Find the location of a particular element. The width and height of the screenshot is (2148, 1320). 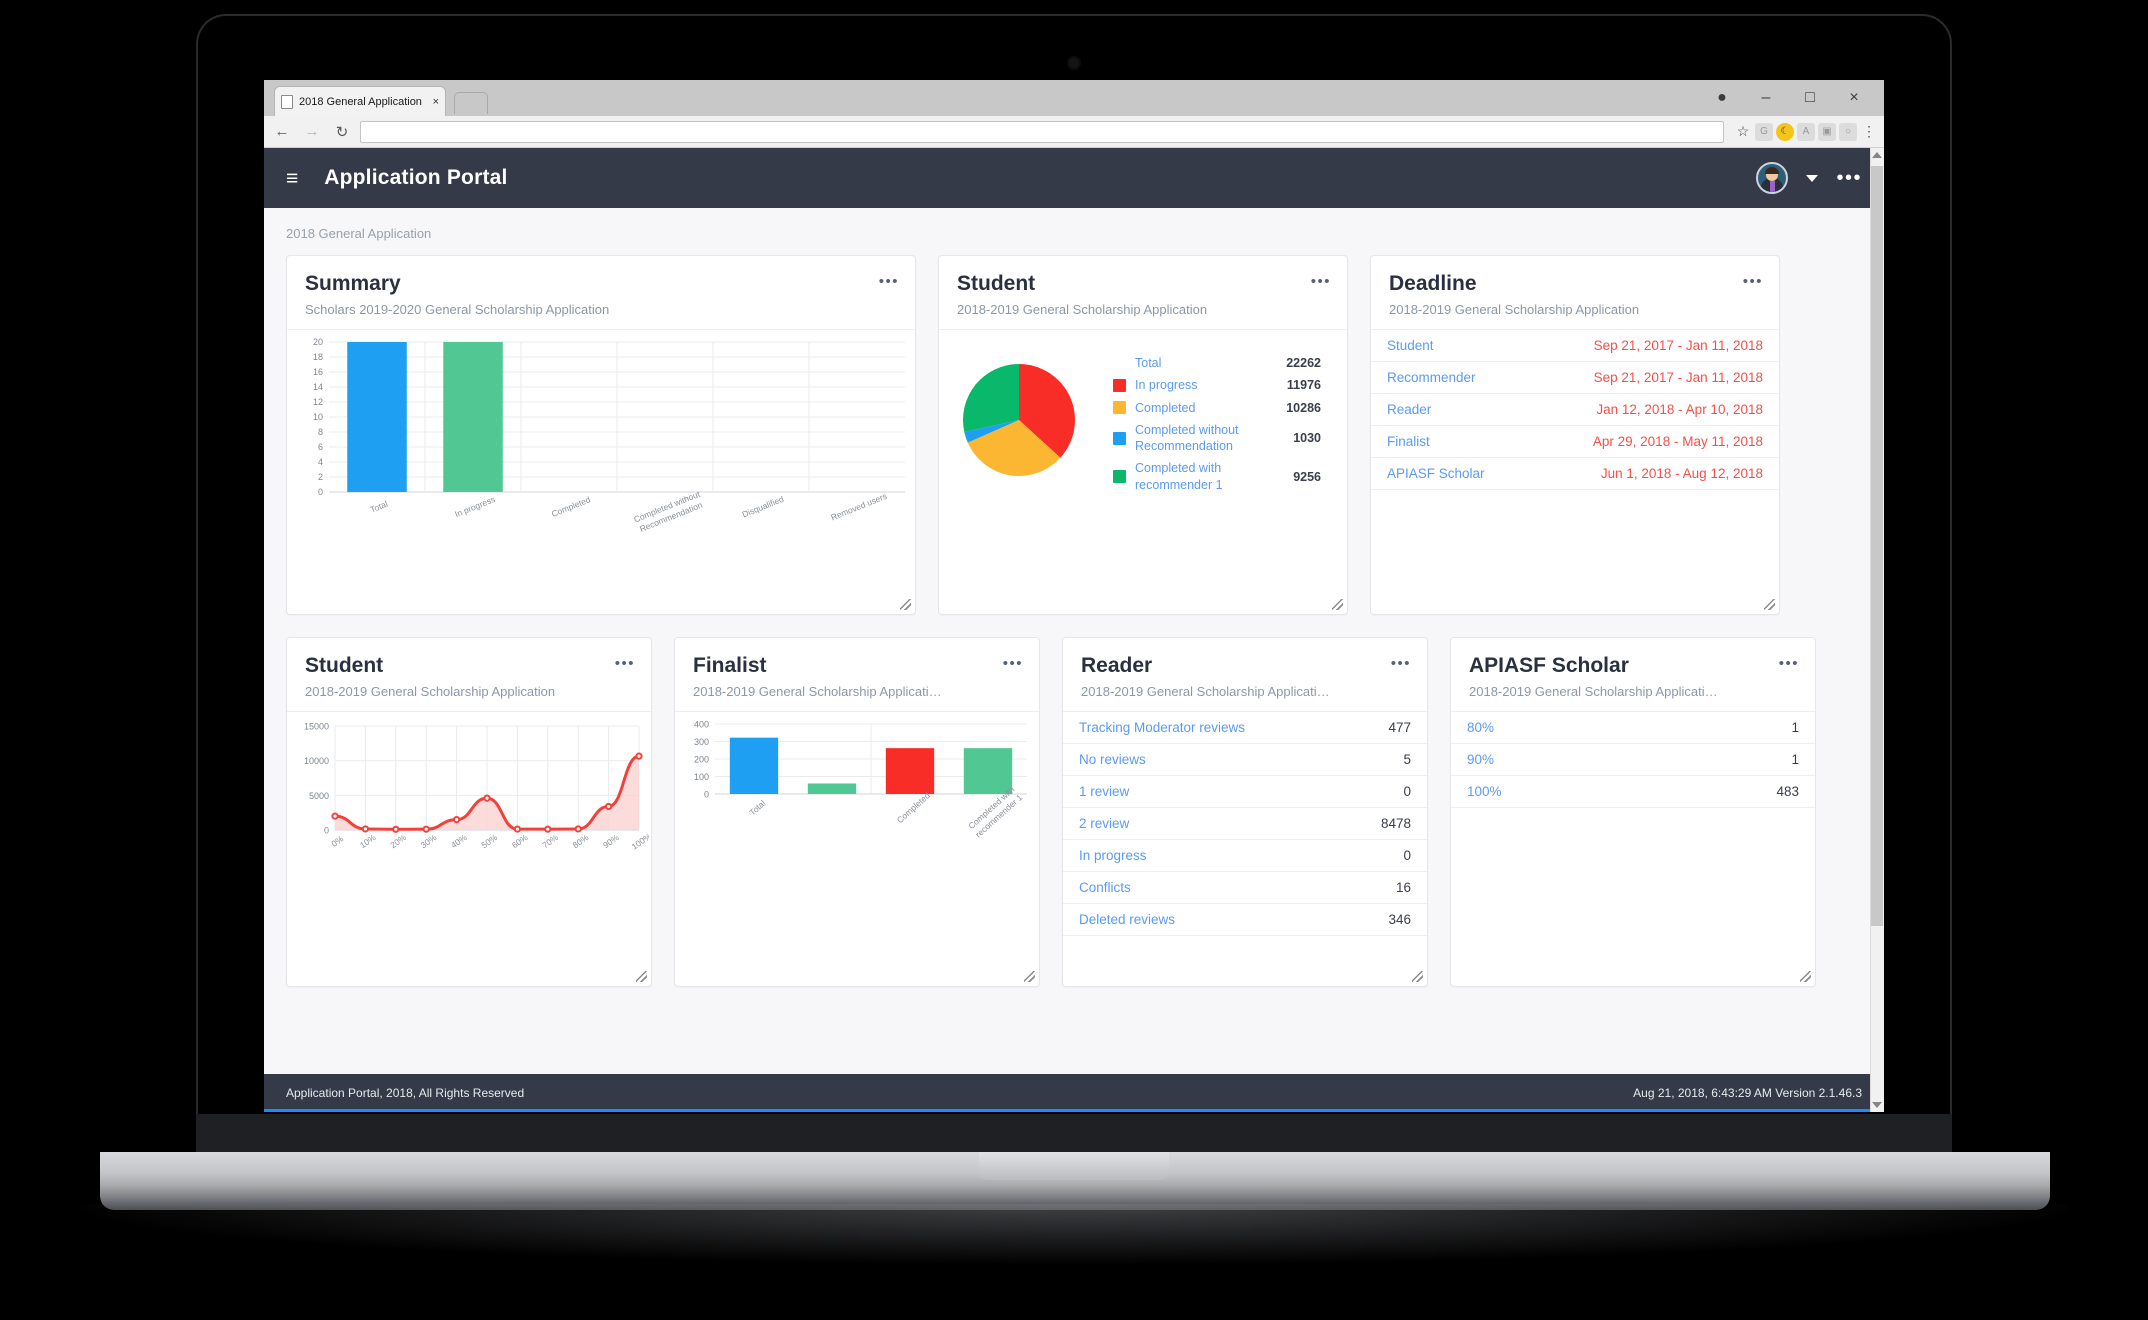

chevron-down-icon is located at coordinates (1812, 178).